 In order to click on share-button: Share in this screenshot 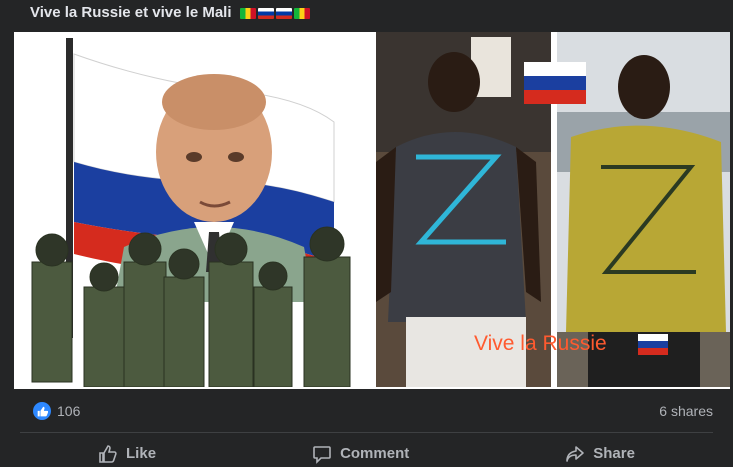, I will do `click(600, 454)`.